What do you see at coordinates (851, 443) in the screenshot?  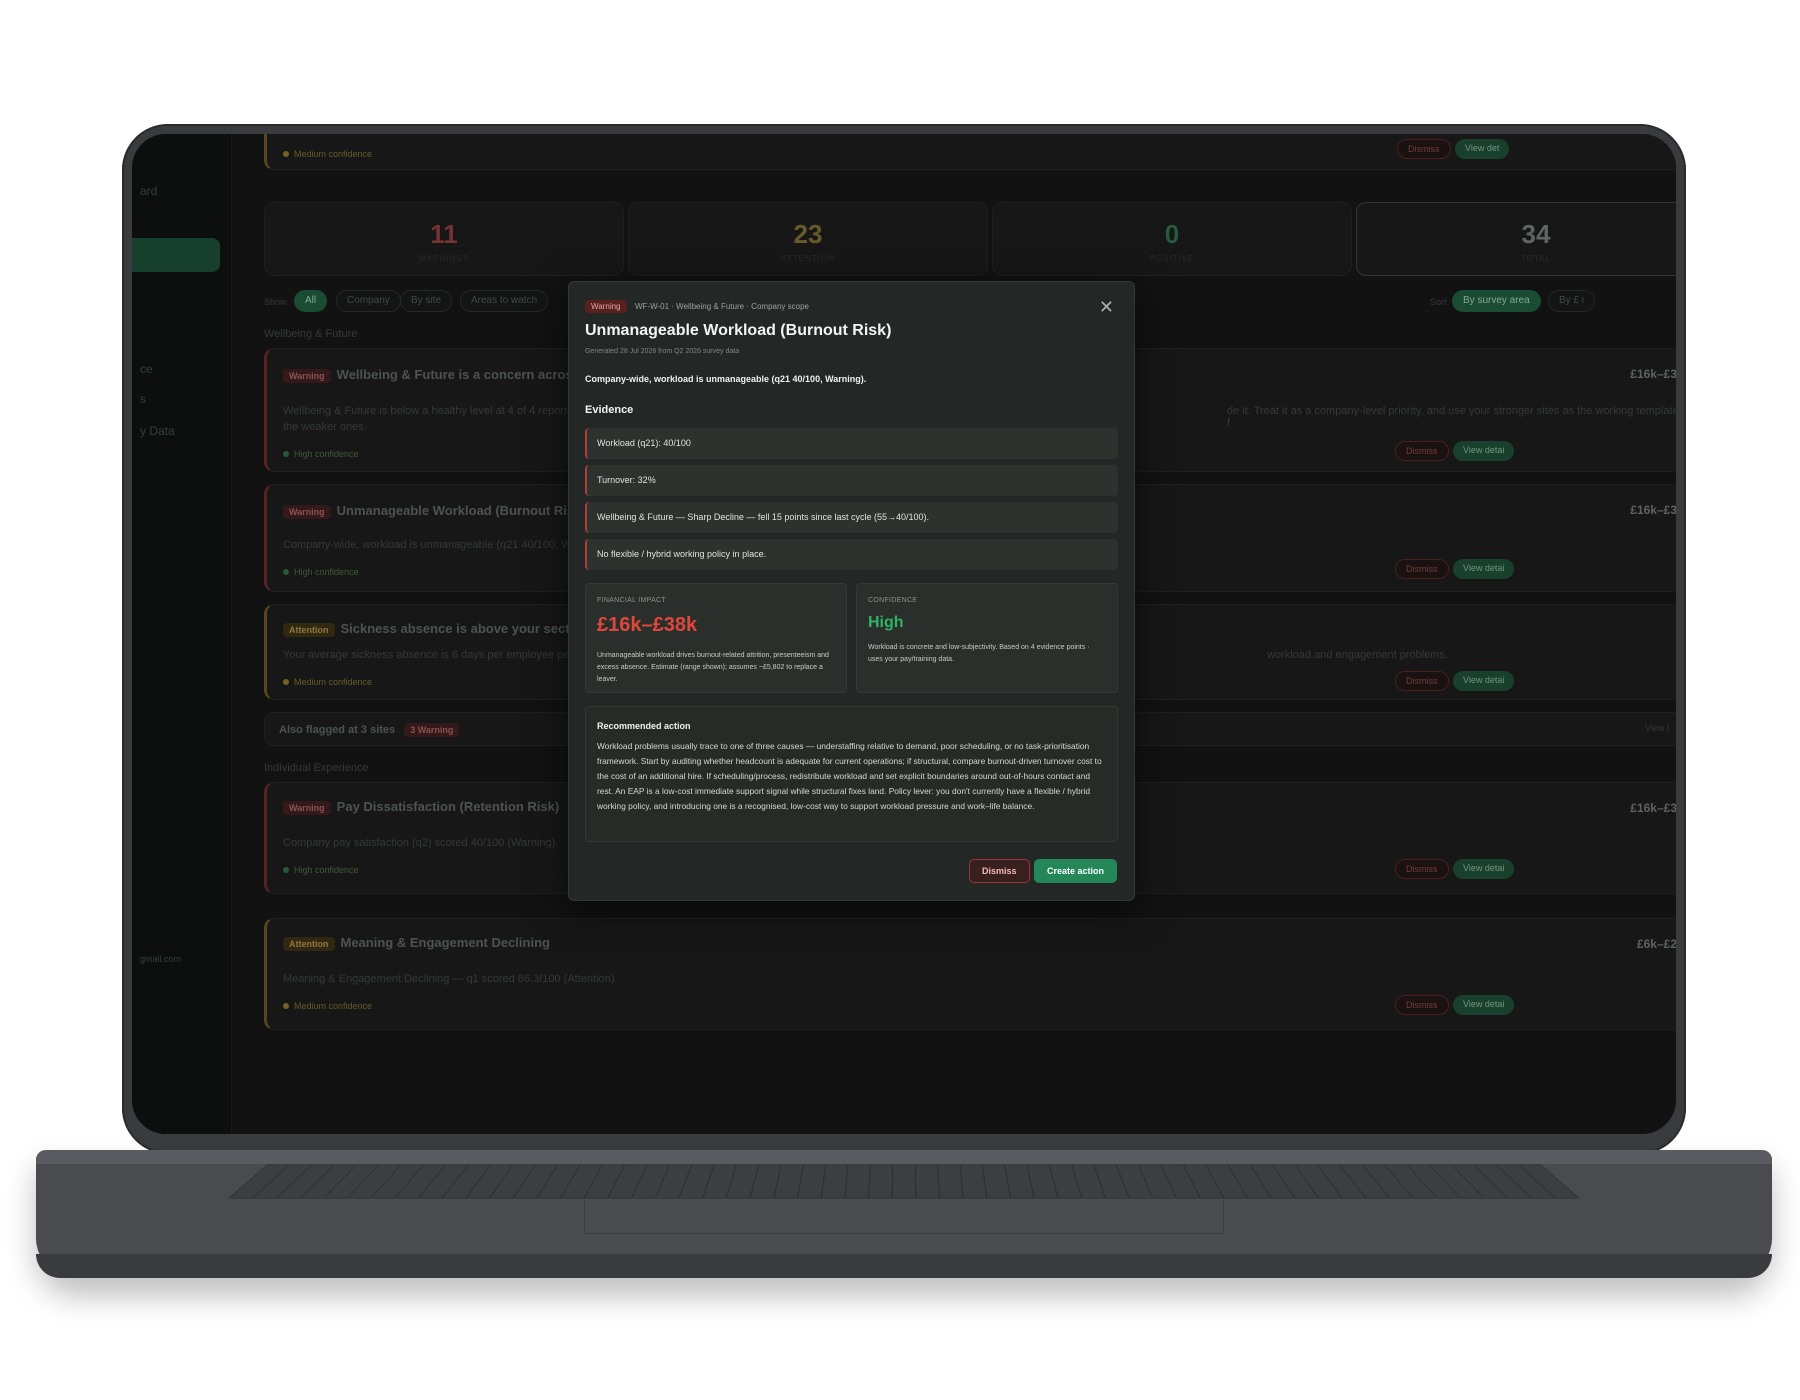 I see `evidence-item: Workload (q21): 40/100` at bounding box center [851, 443].